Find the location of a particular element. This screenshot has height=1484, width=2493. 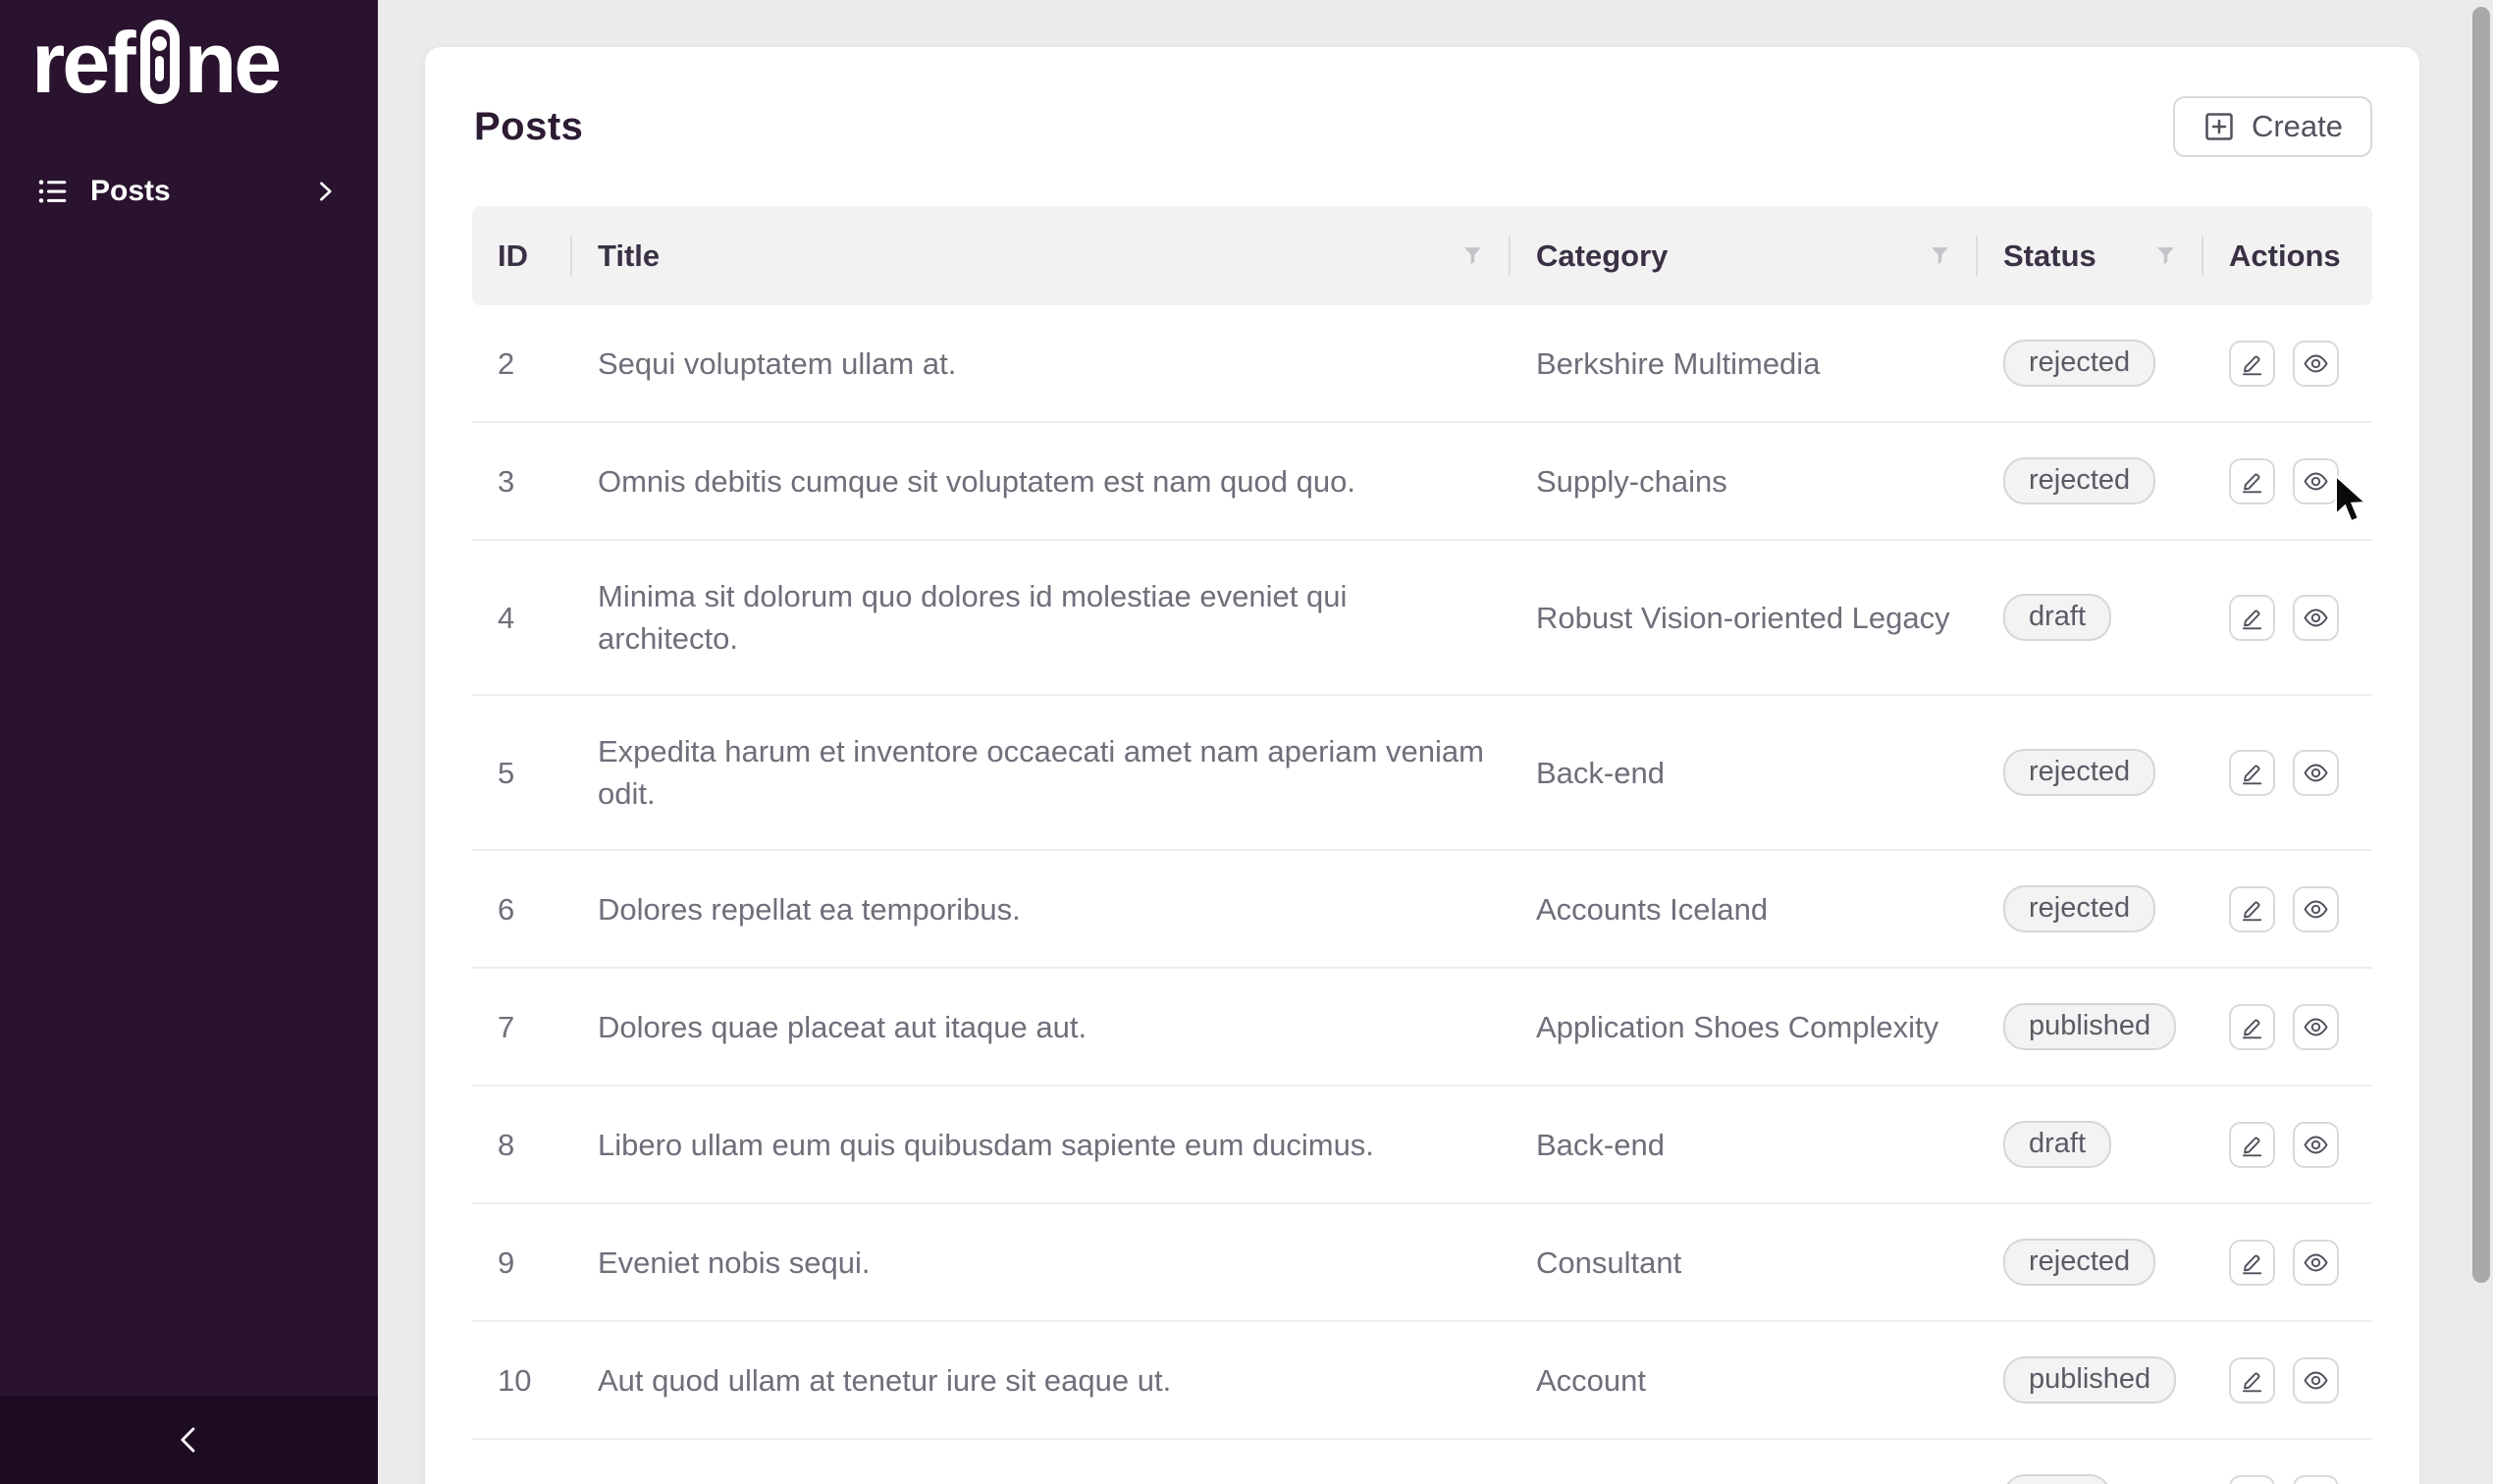

cell-category: Supply-chains is located at coordinates (1744, 481).